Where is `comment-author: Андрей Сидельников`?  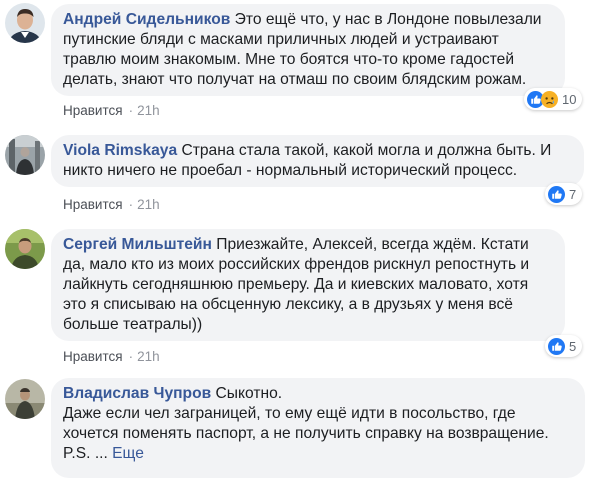
comment-author: Андрей Сидельников is located at coordinates (146, 19).